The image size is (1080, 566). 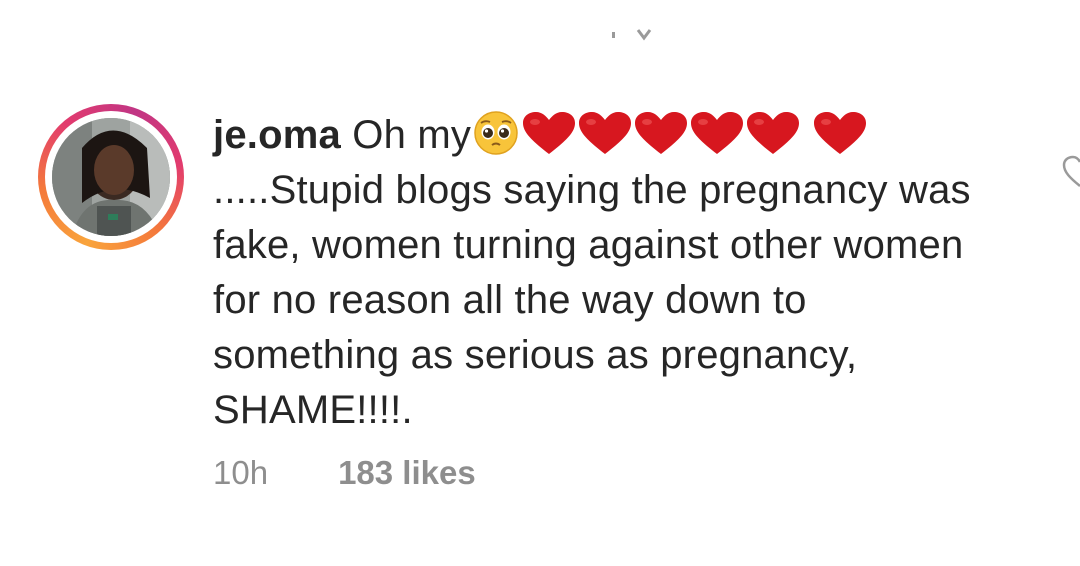 I want to click on avatar, so click(x=111, y=177).